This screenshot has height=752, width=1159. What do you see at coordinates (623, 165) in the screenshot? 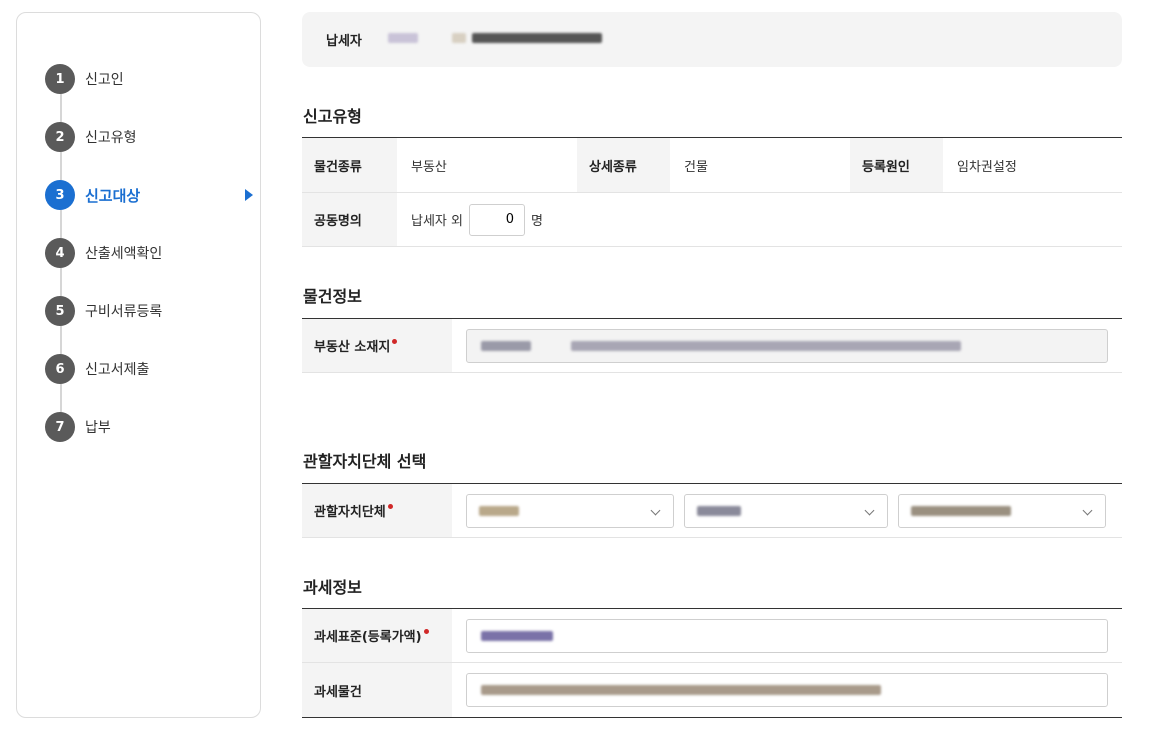
I see `detail-kind-label: 상세종류` at bounding box center [623, 165].